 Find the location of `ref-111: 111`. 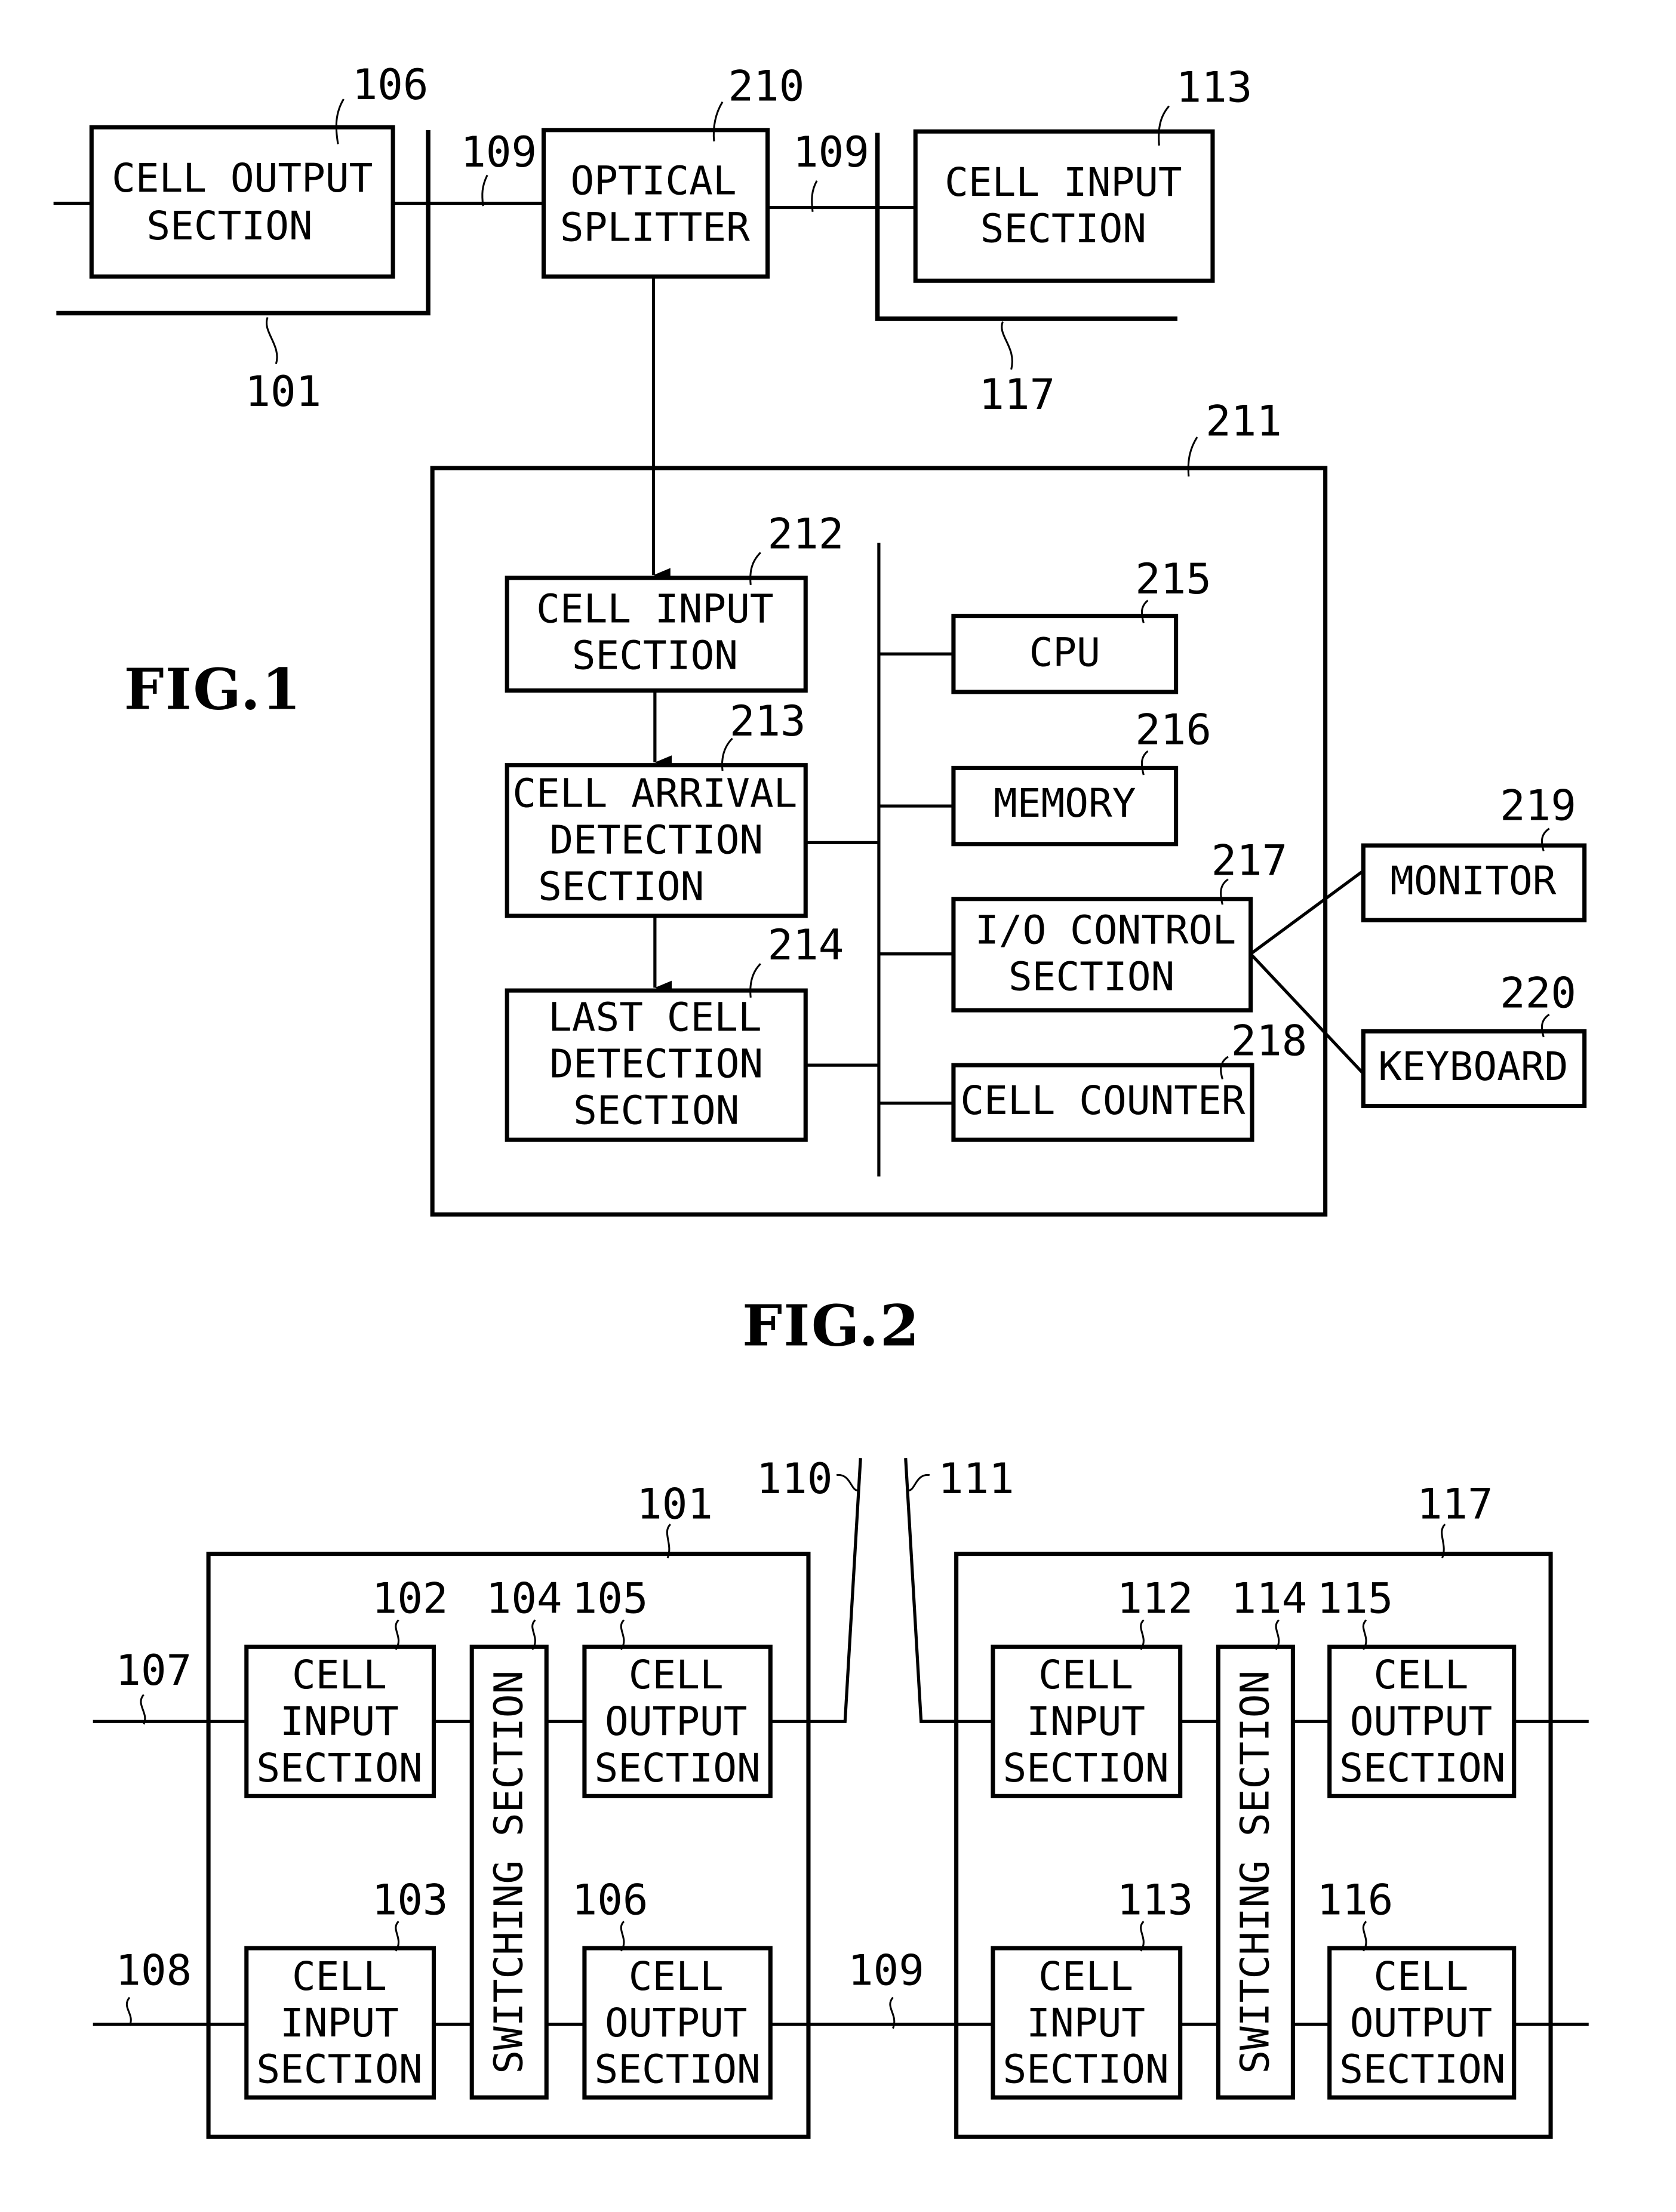

ref-111: 111 is located at coordinates (976, 1478).